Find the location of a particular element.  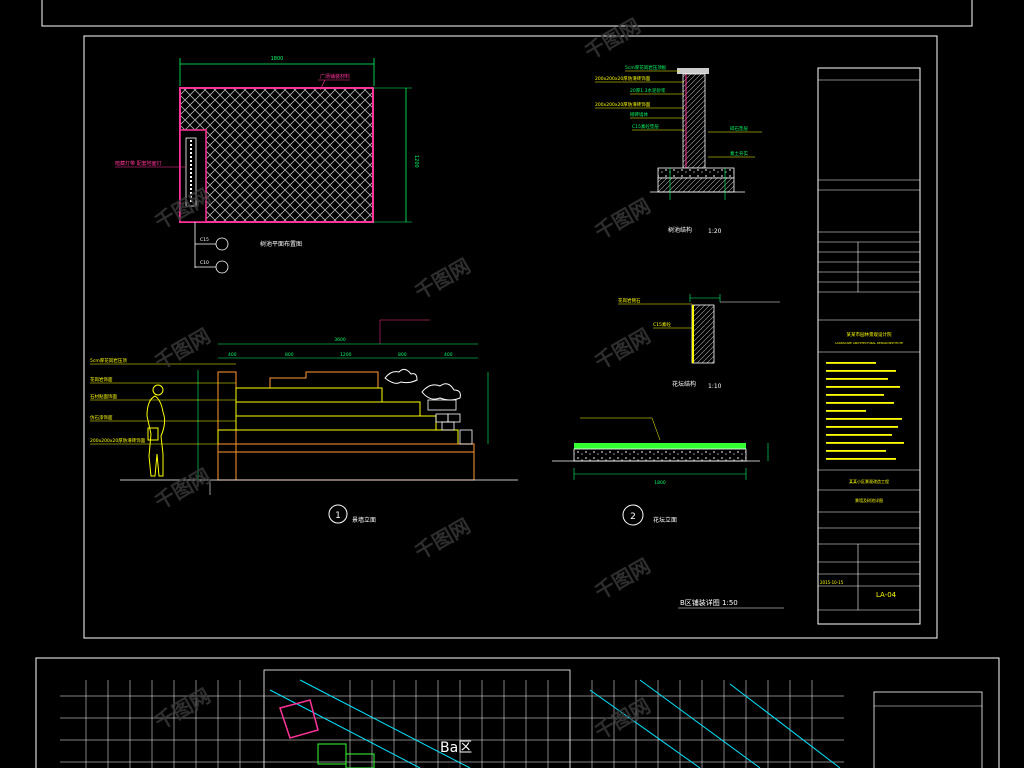

plan-callout-c10 is located at coordinates (222, 267).